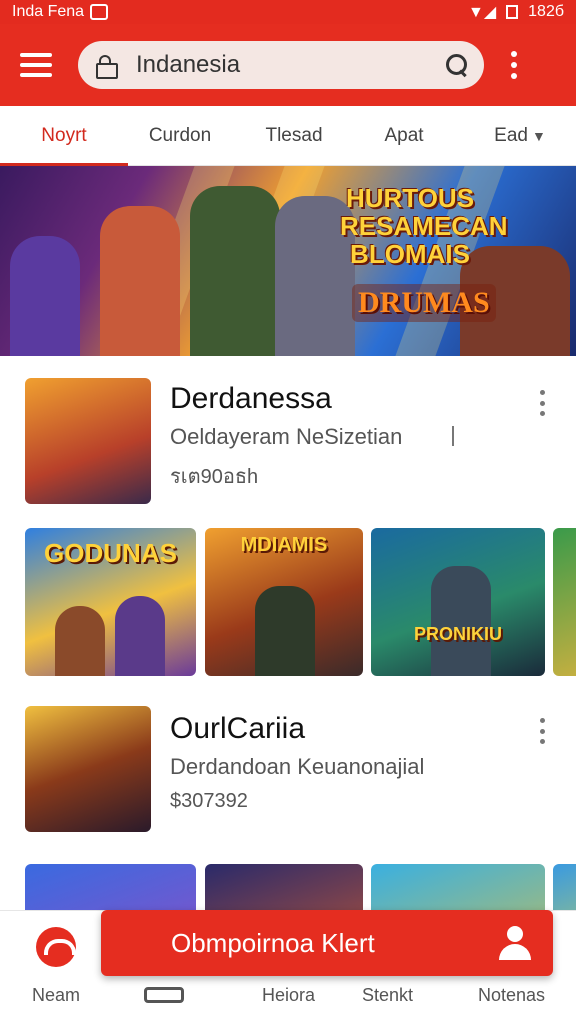  What do you see at coordinates (164, 995) in the screenshot?
I see `gamepad-icon` at bounding box center [164, 995].